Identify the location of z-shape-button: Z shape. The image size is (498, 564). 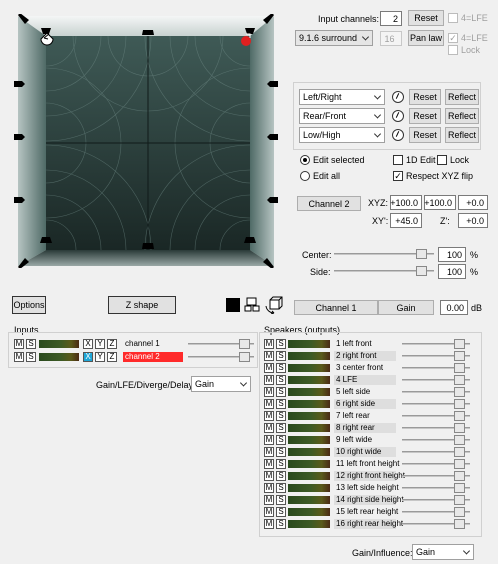
(142, 305).